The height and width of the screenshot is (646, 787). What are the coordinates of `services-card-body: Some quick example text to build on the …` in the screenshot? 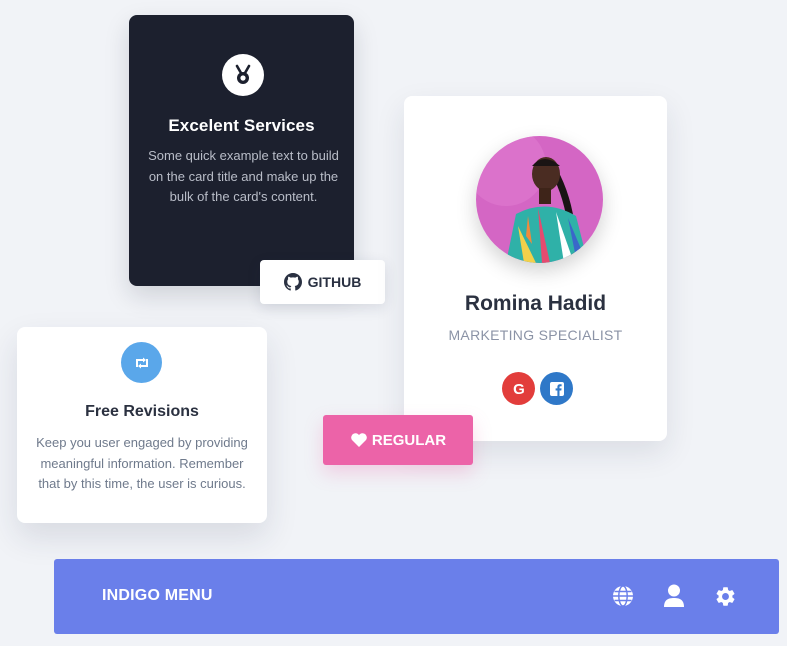 It's located at (243, 176).